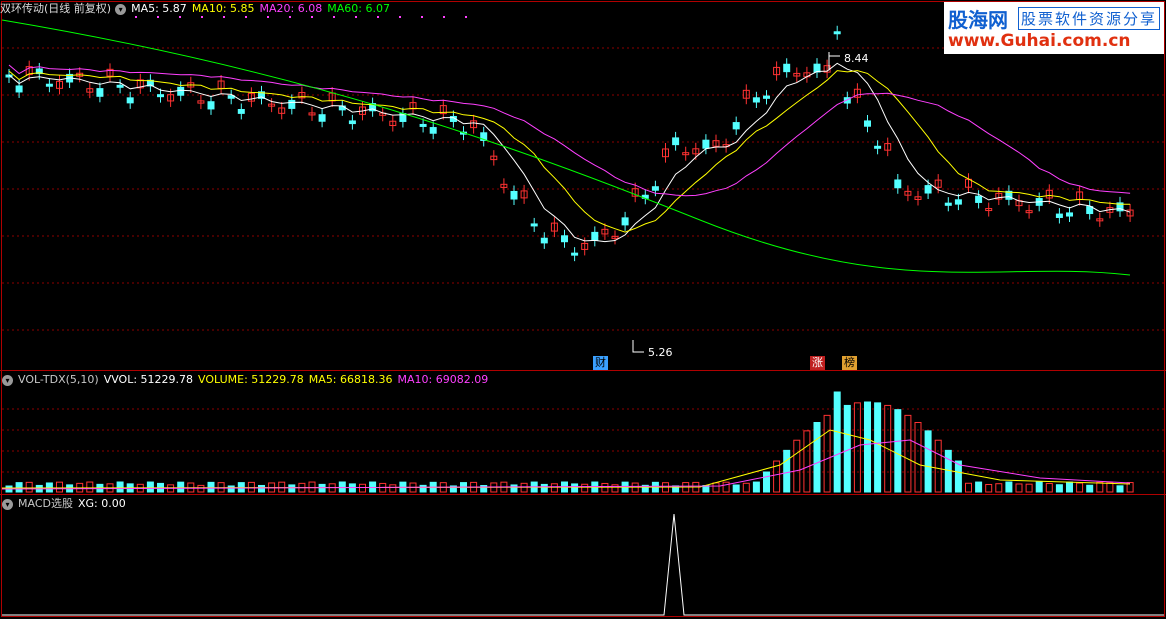 This screenshot has width=1166, height=619. I want to click on volume-toggle-icon: ▾, so click(7, 380).